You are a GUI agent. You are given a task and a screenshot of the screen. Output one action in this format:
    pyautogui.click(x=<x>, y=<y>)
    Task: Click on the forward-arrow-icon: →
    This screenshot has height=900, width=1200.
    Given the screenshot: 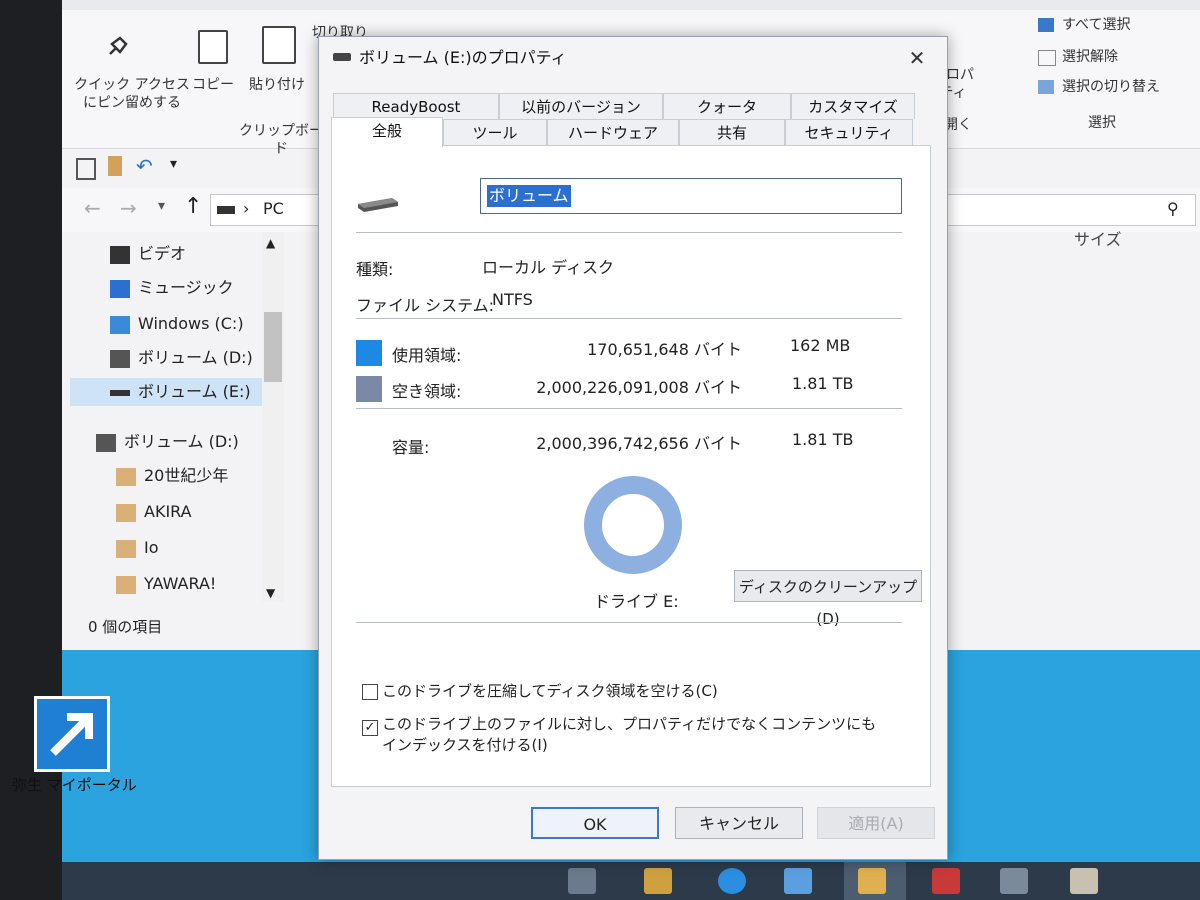 What is the action you would take?
    pyautogui.click(x=128, y=208)
    